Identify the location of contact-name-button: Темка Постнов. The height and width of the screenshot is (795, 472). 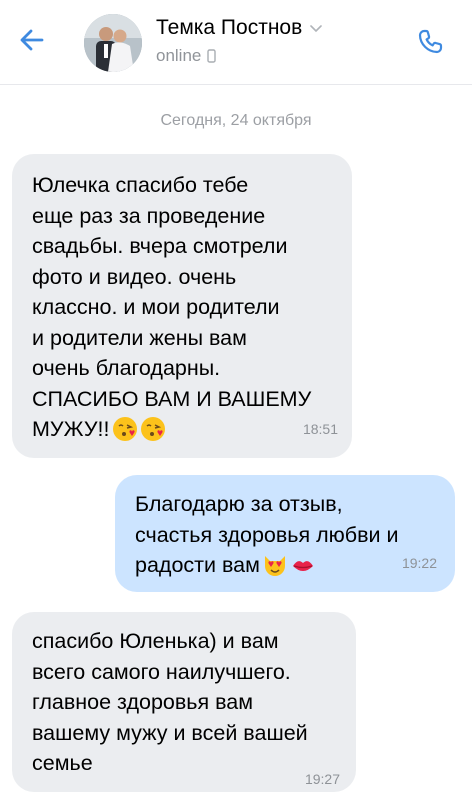
(239, 28).